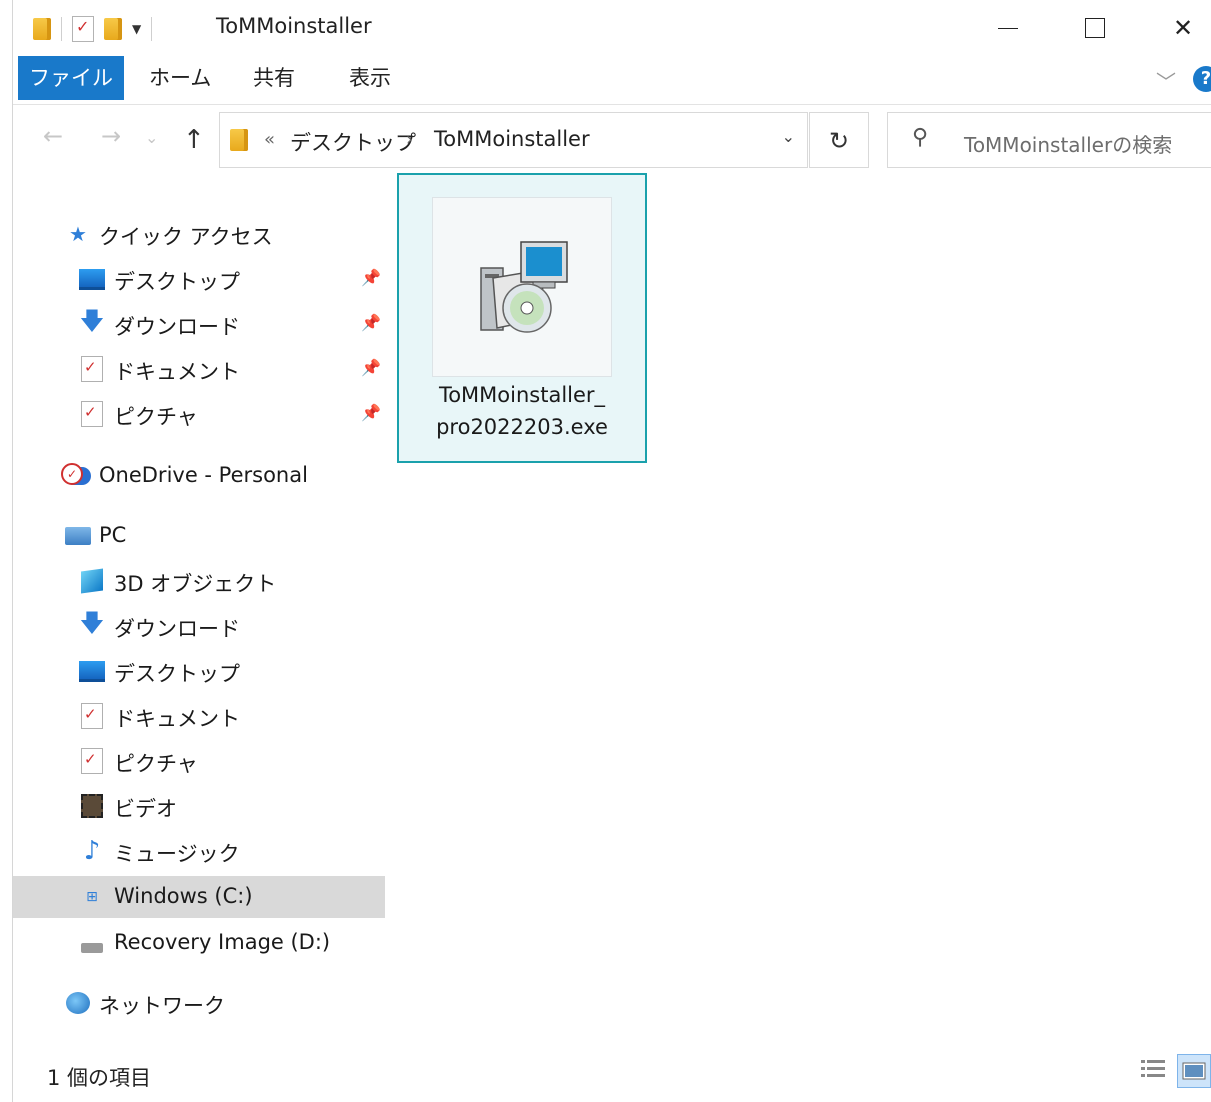 The width and height of the screenshot is (1211, 1102). I want to click on close-icon: ✕, so click(1183, 28).